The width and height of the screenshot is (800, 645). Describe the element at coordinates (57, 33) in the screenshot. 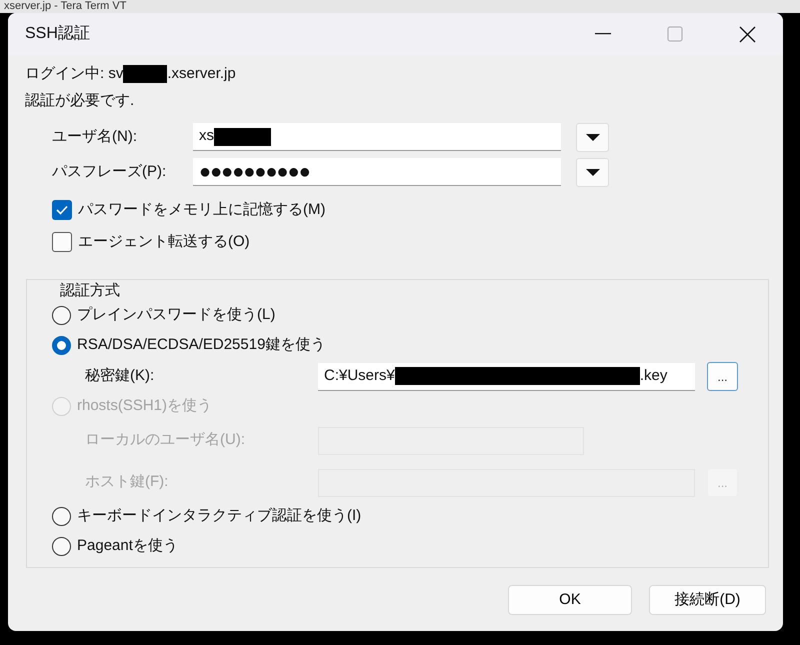

I see `window-title: SSH認証` at that location.